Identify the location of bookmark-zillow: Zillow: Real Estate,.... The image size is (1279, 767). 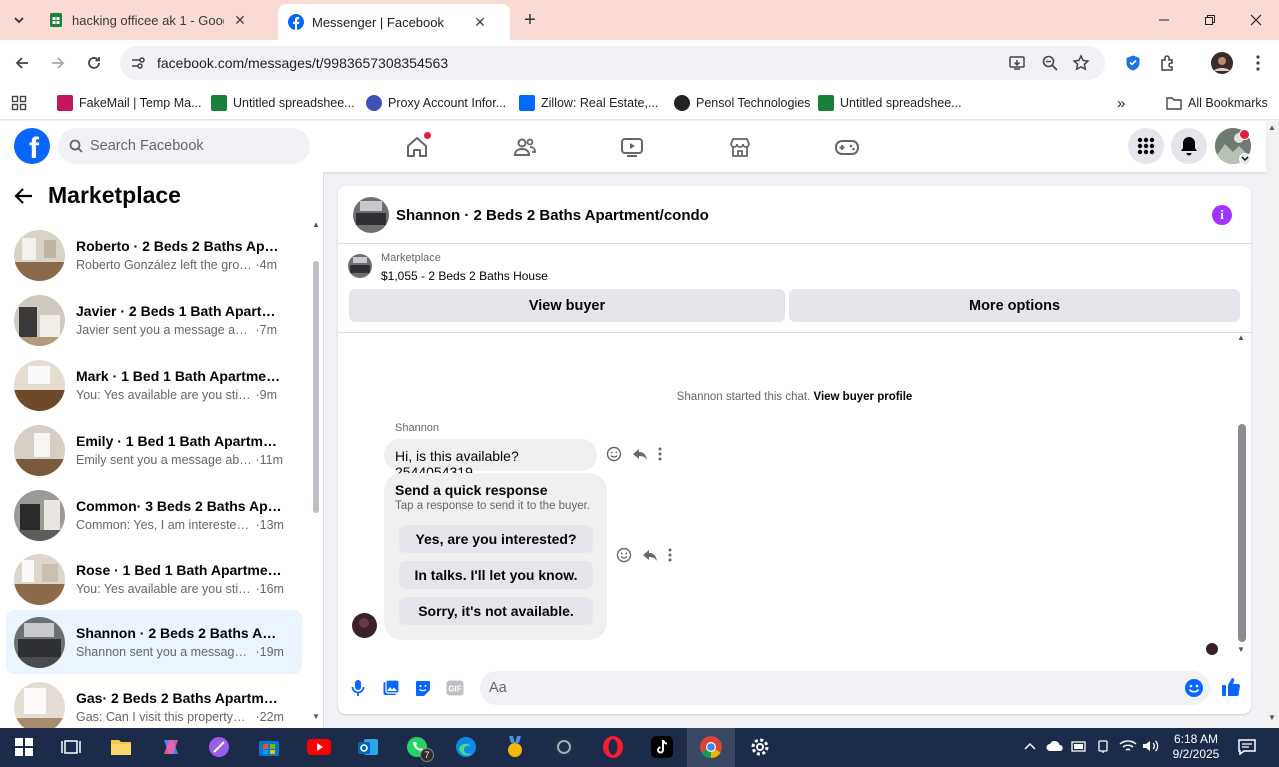
(588, 103).